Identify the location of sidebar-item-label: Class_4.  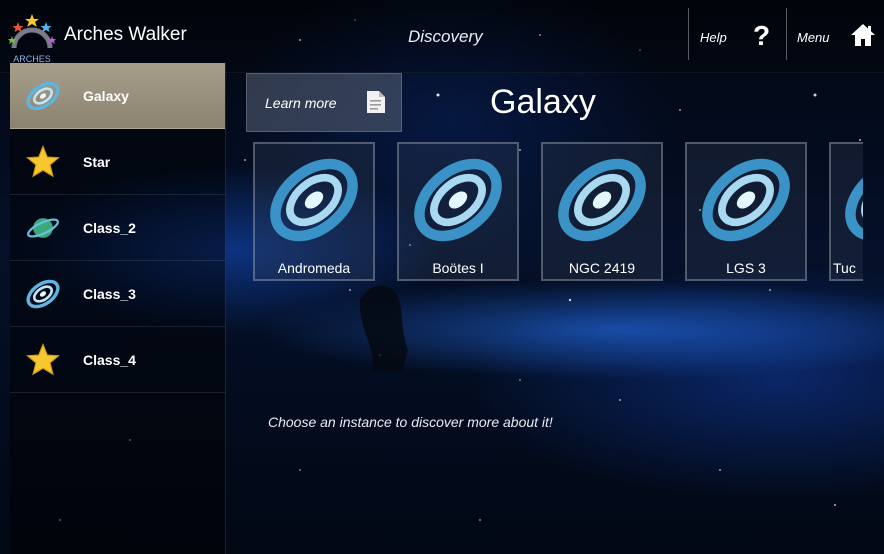
(109, 359).